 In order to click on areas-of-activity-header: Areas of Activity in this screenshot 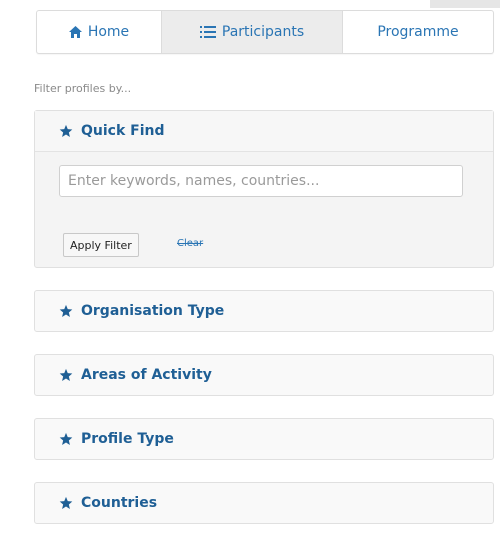, I will do `click(264, 375)`.